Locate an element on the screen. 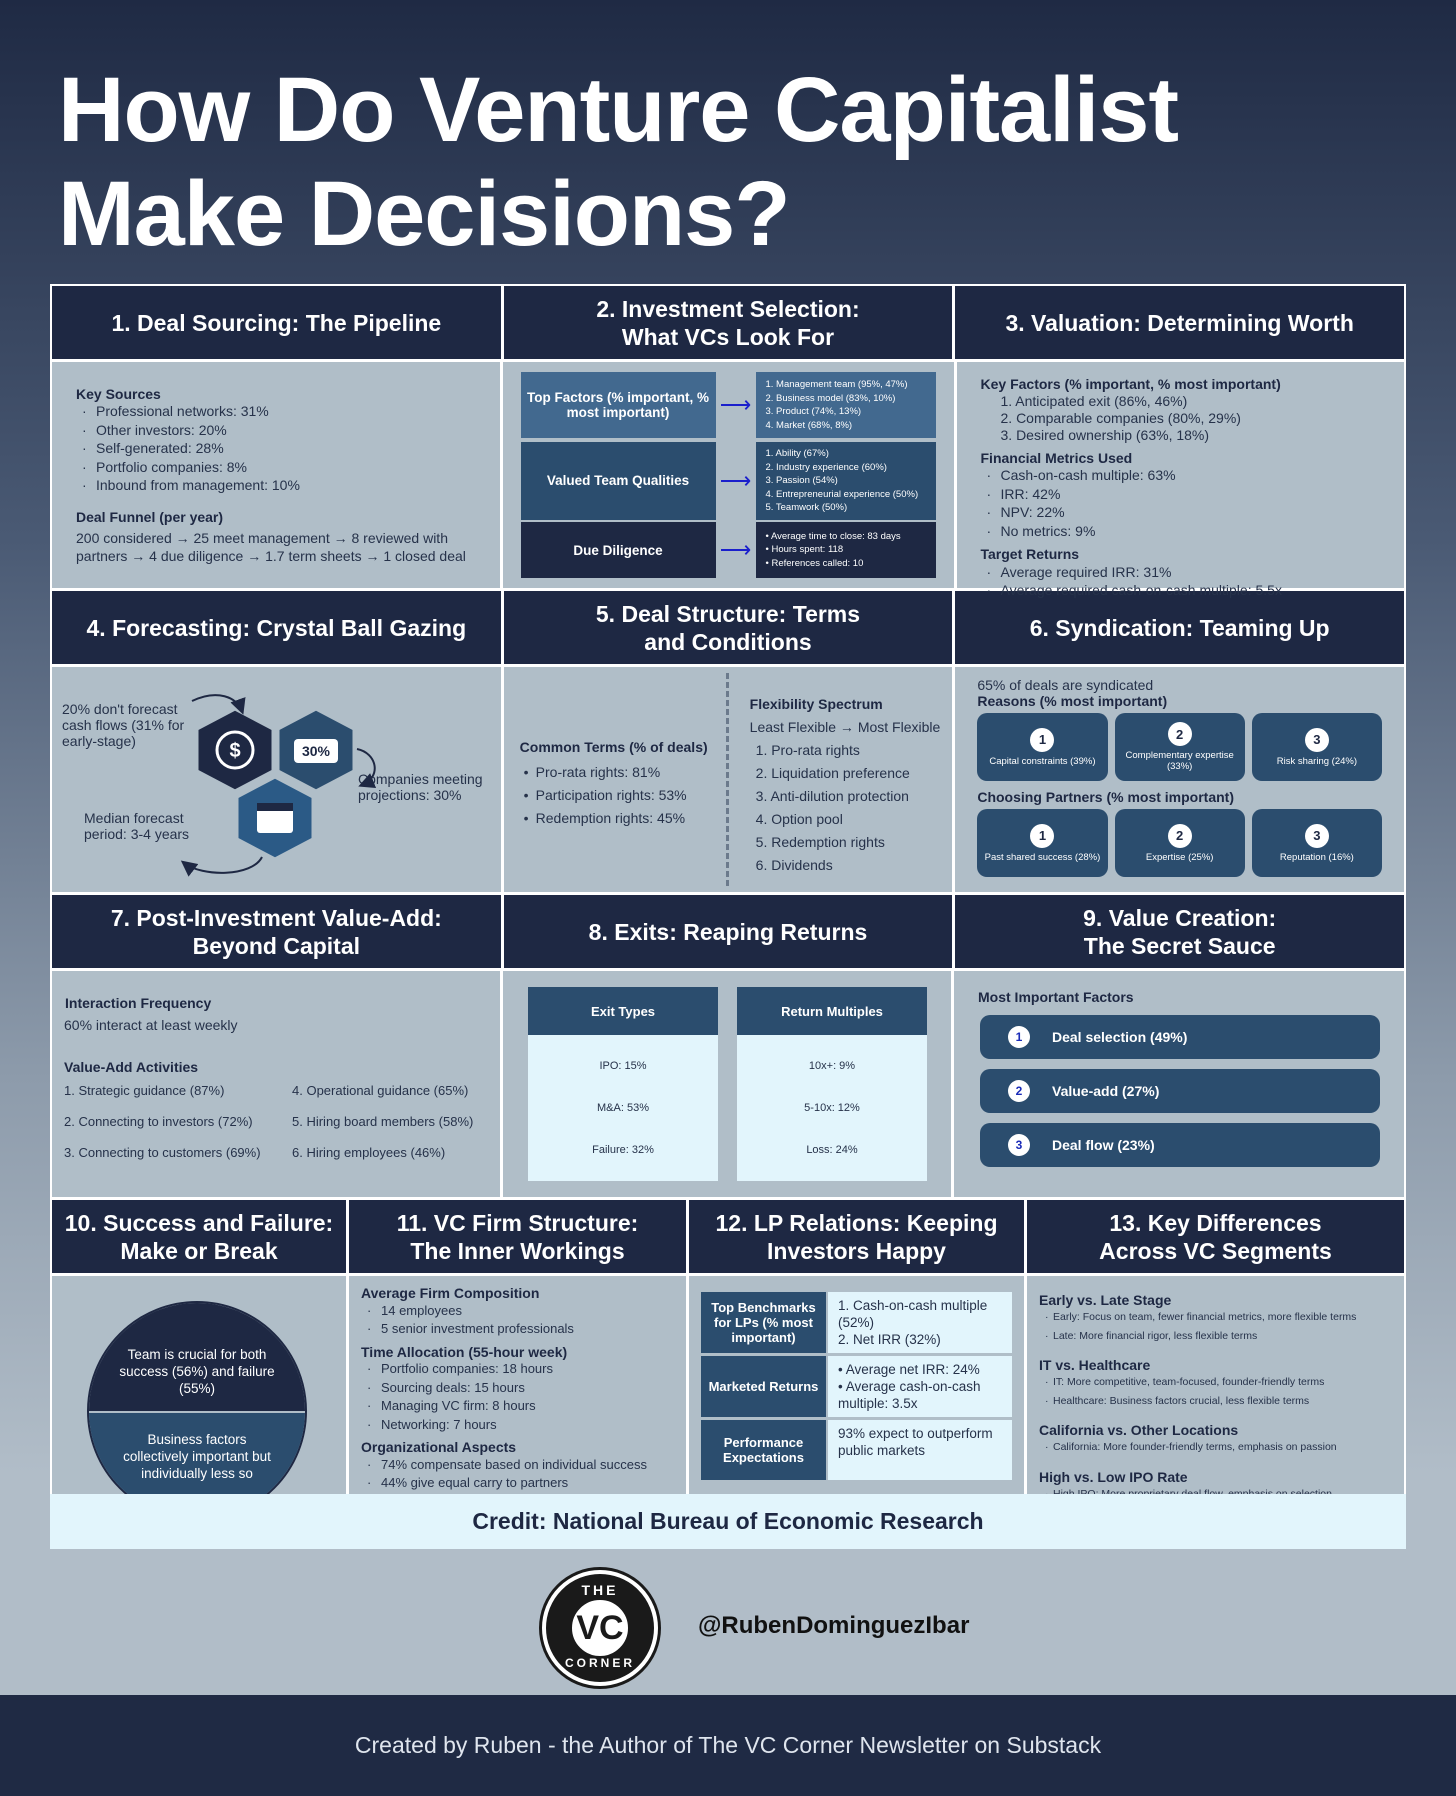  activity-item: 4. Operational guidance (65%) is located at coordinates (380, 1090).